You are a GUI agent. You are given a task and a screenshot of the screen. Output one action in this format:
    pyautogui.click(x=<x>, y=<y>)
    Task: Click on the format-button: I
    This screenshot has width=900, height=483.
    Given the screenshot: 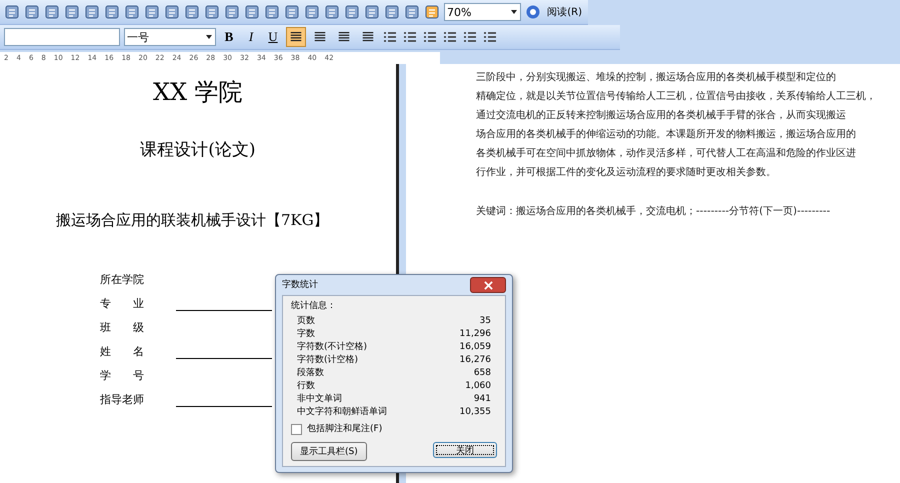 What is the action you would take?
    pyautogui.click(x=251, y=37)
    